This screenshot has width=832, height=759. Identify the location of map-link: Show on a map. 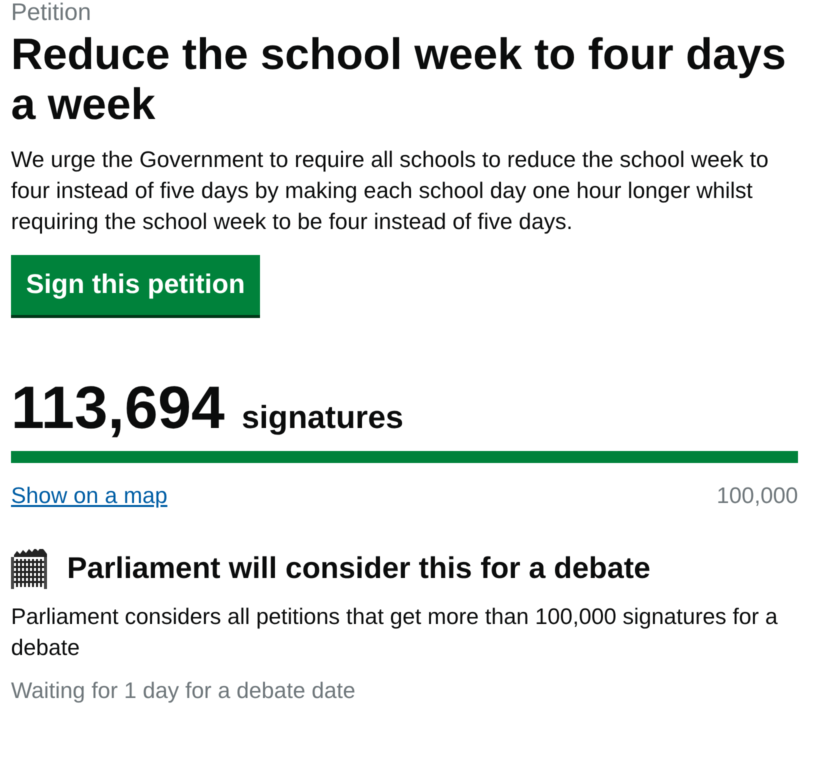
(89, 496).